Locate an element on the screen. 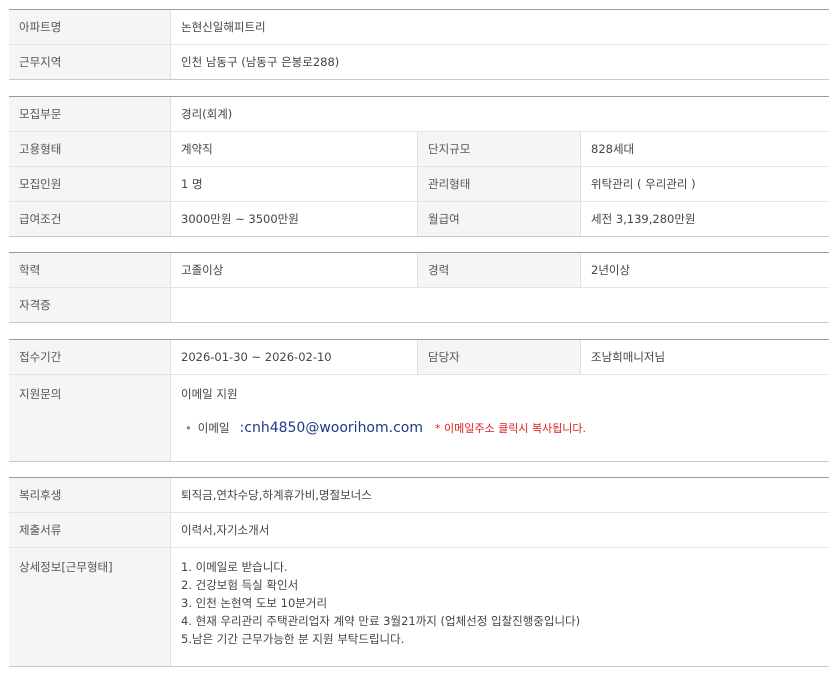  monthly-salary-value: 세전 3,139,280만원 is located at coordinates (643, 219).